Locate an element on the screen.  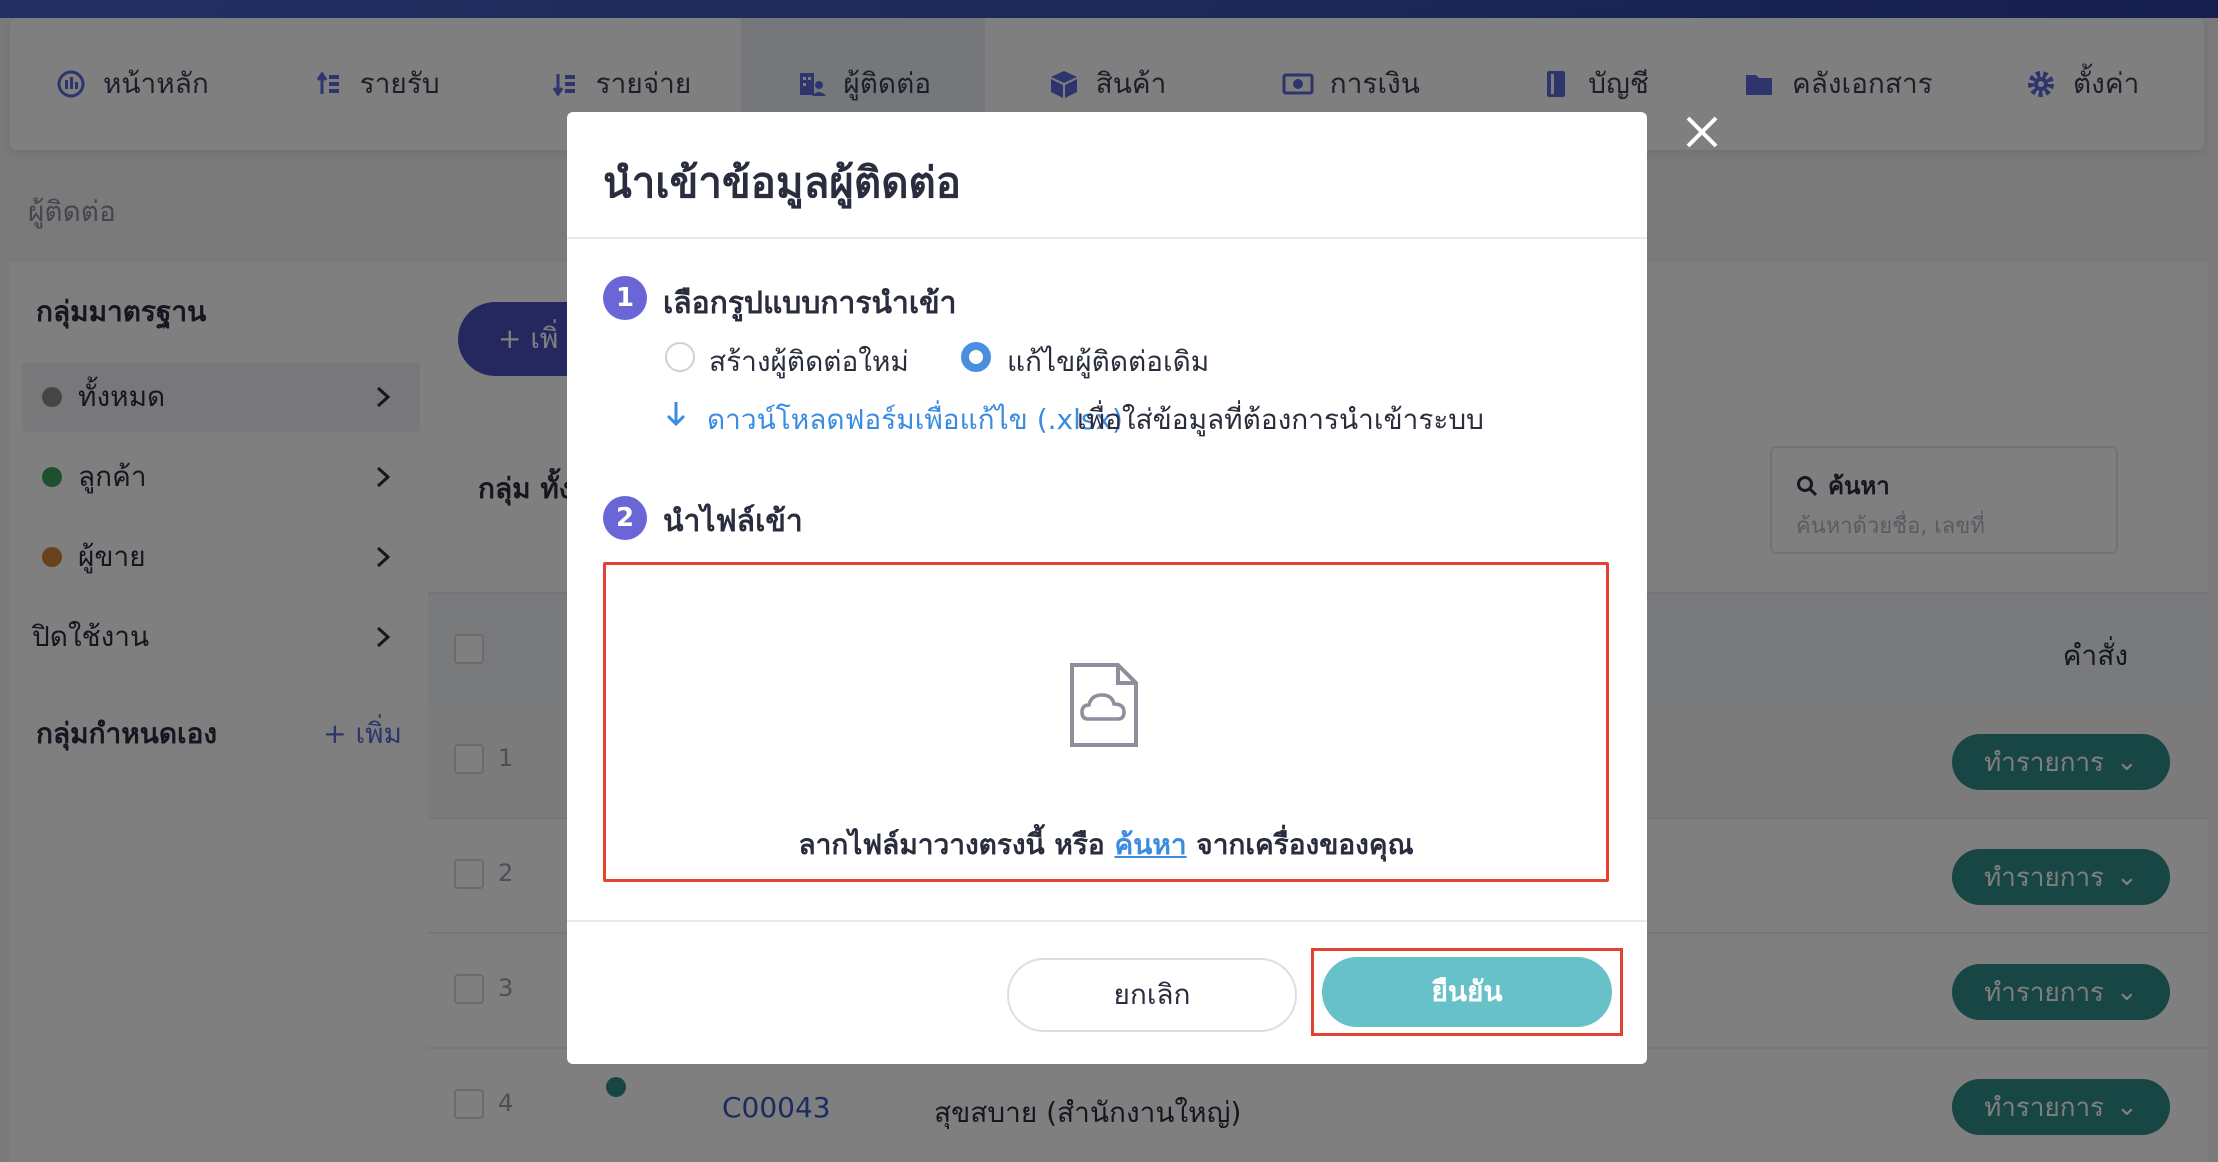
radio-label: สร้างผู้ติดต่อใหม่ is located at coordinates (809, 362).